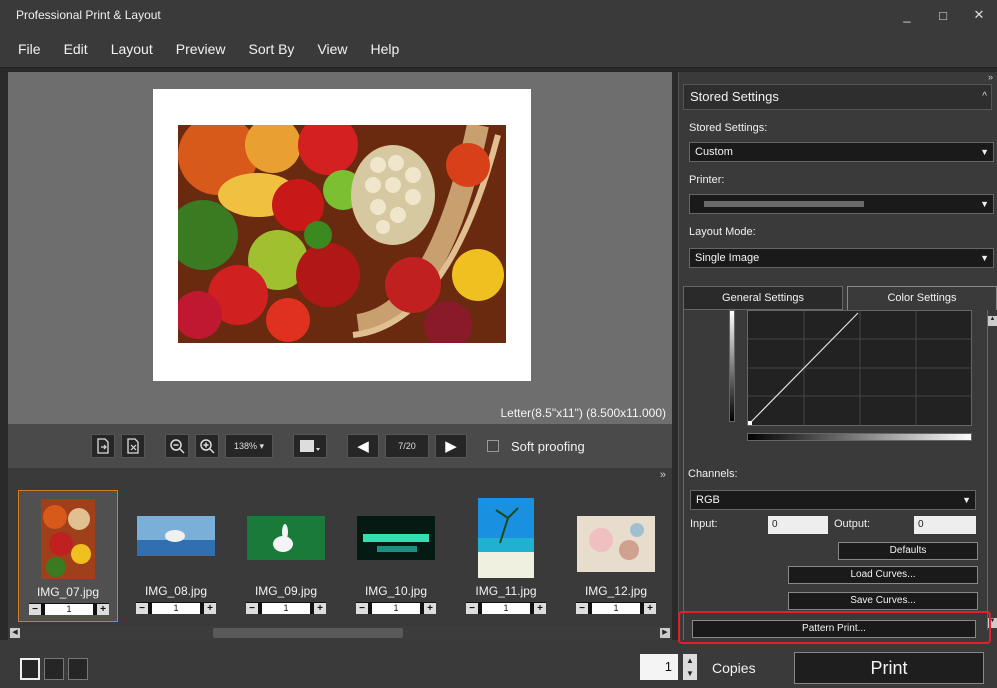  What do you see at coordinates (690, 660) in the screenshot?
I see `chevron-up-icon: ▲` at bounding box center [690, 660].